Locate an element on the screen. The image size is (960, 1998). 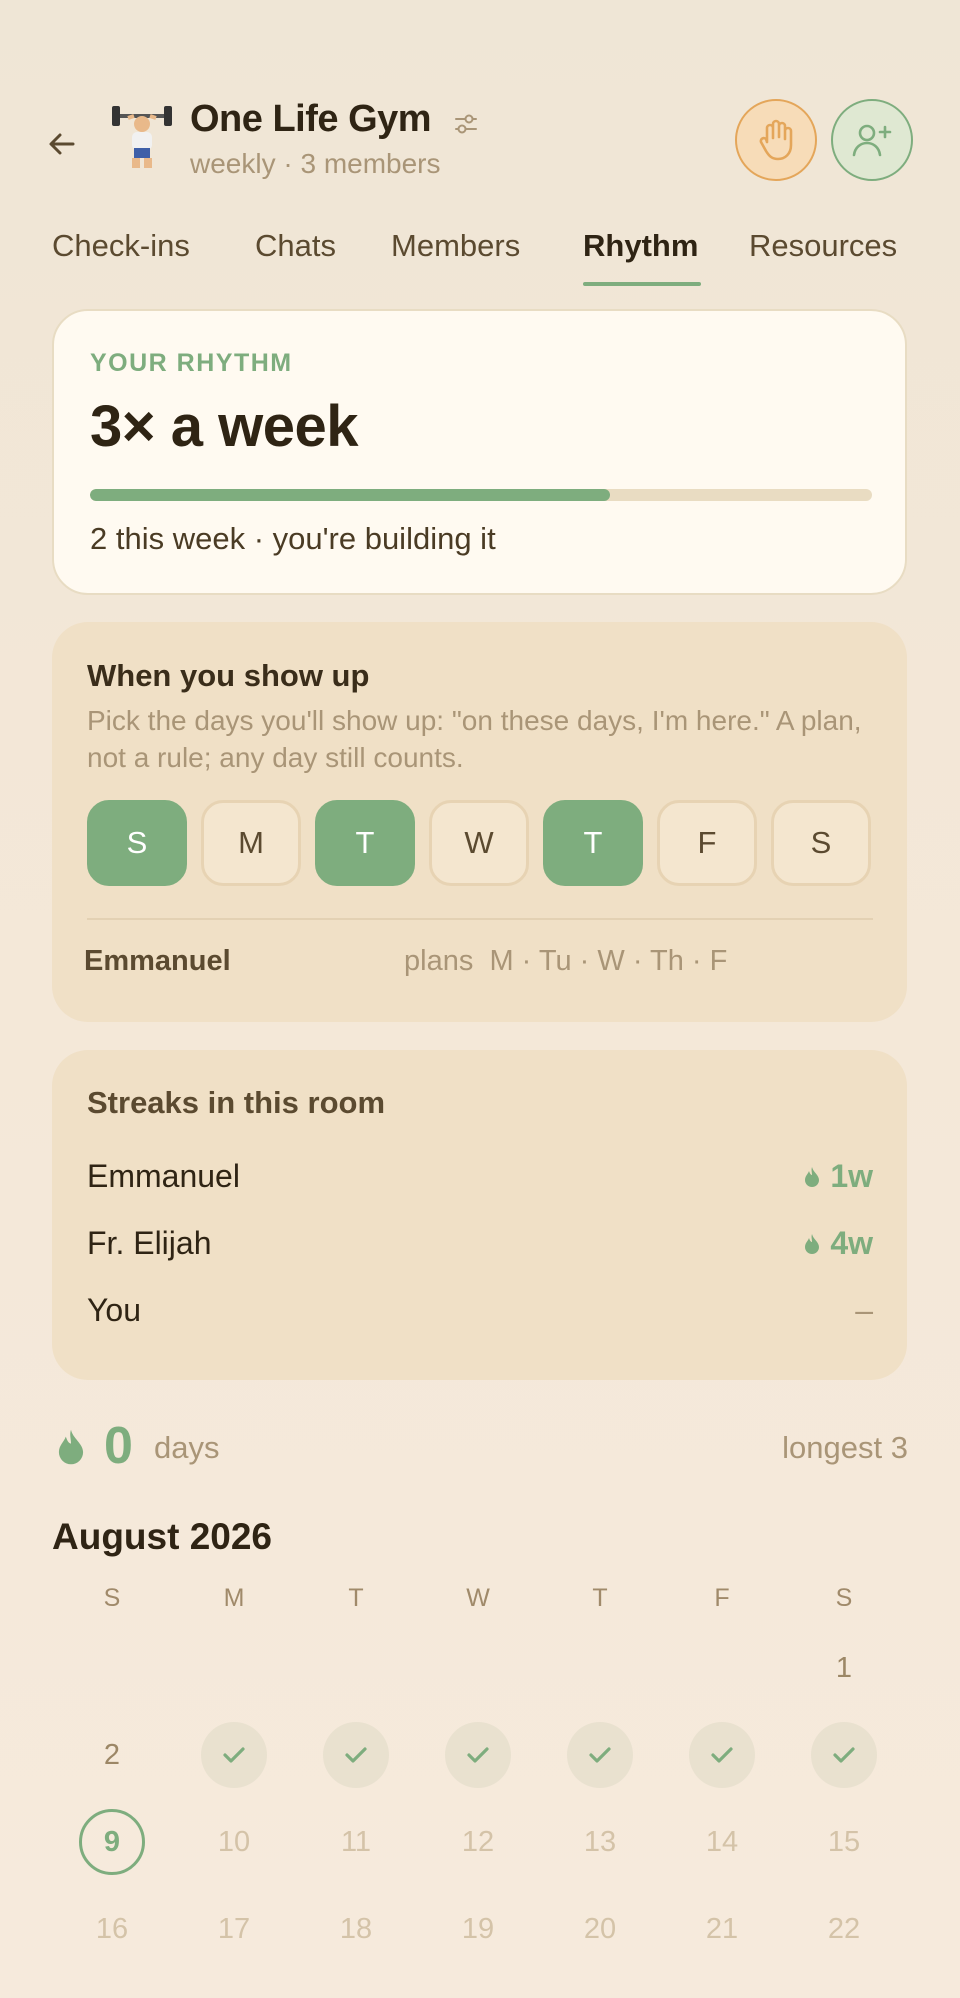
tab-check-ins: Check-ins is located at coordinates (121, 258).